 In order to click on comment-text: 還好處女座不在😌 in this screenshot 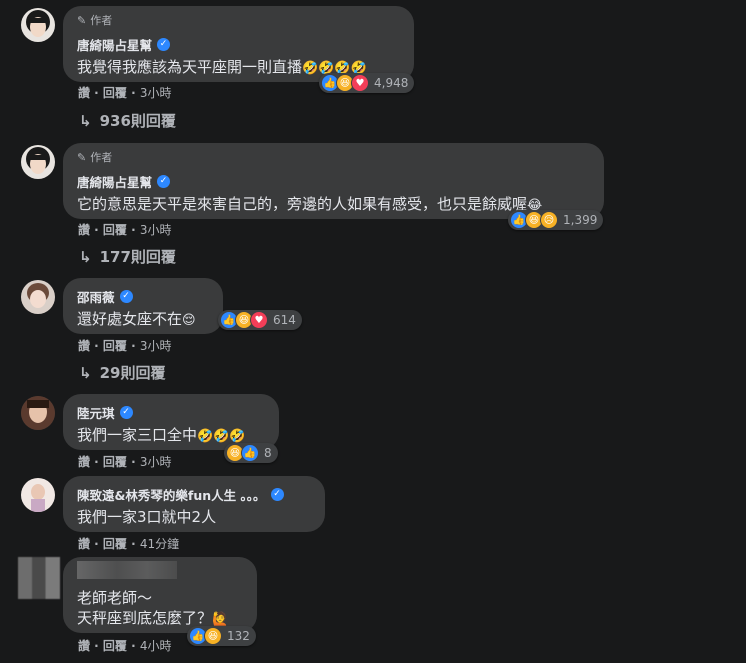, I will do `click(136, 318)`.